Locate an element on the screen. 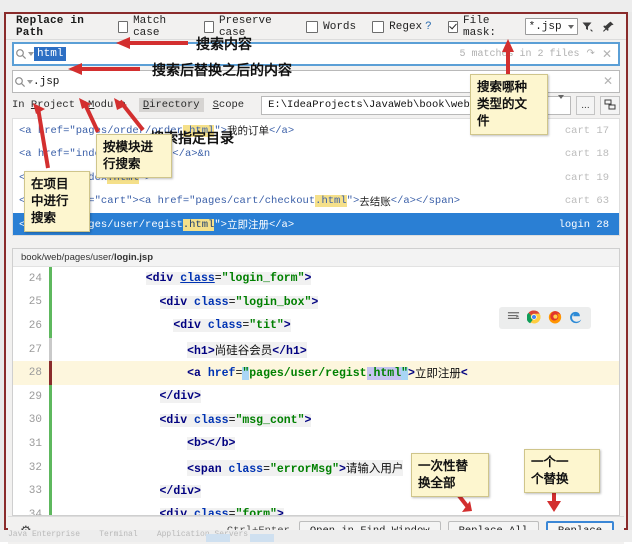 The width and height of the screenshot is (632, 544). code-line-text: <div class="tit"> is located at coordinates (232, 326).